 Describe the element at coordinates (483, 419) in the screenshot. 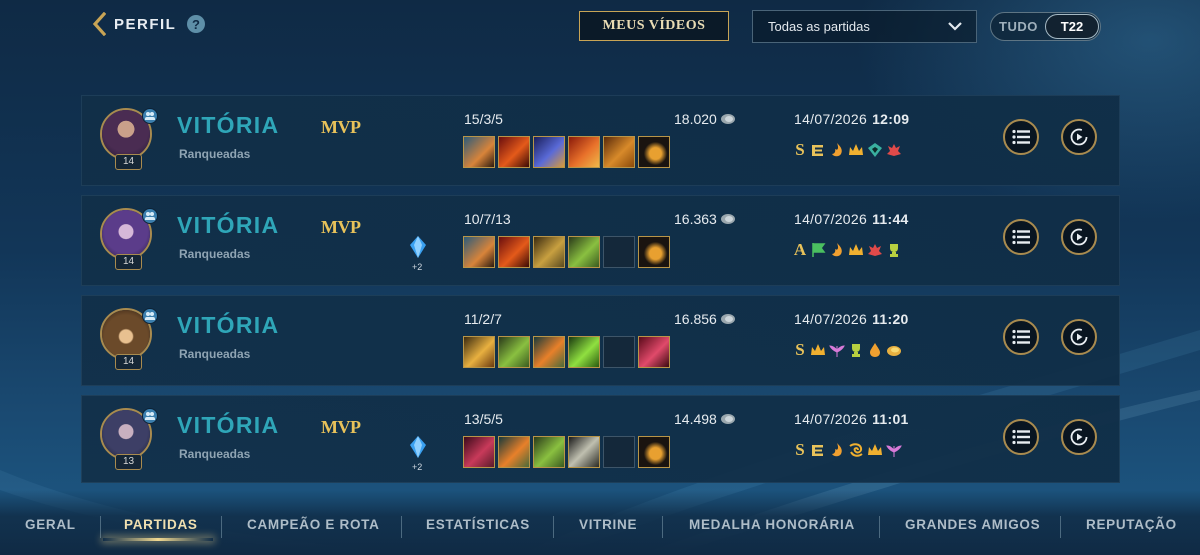

I see `kda: 13/5/5` at that location.